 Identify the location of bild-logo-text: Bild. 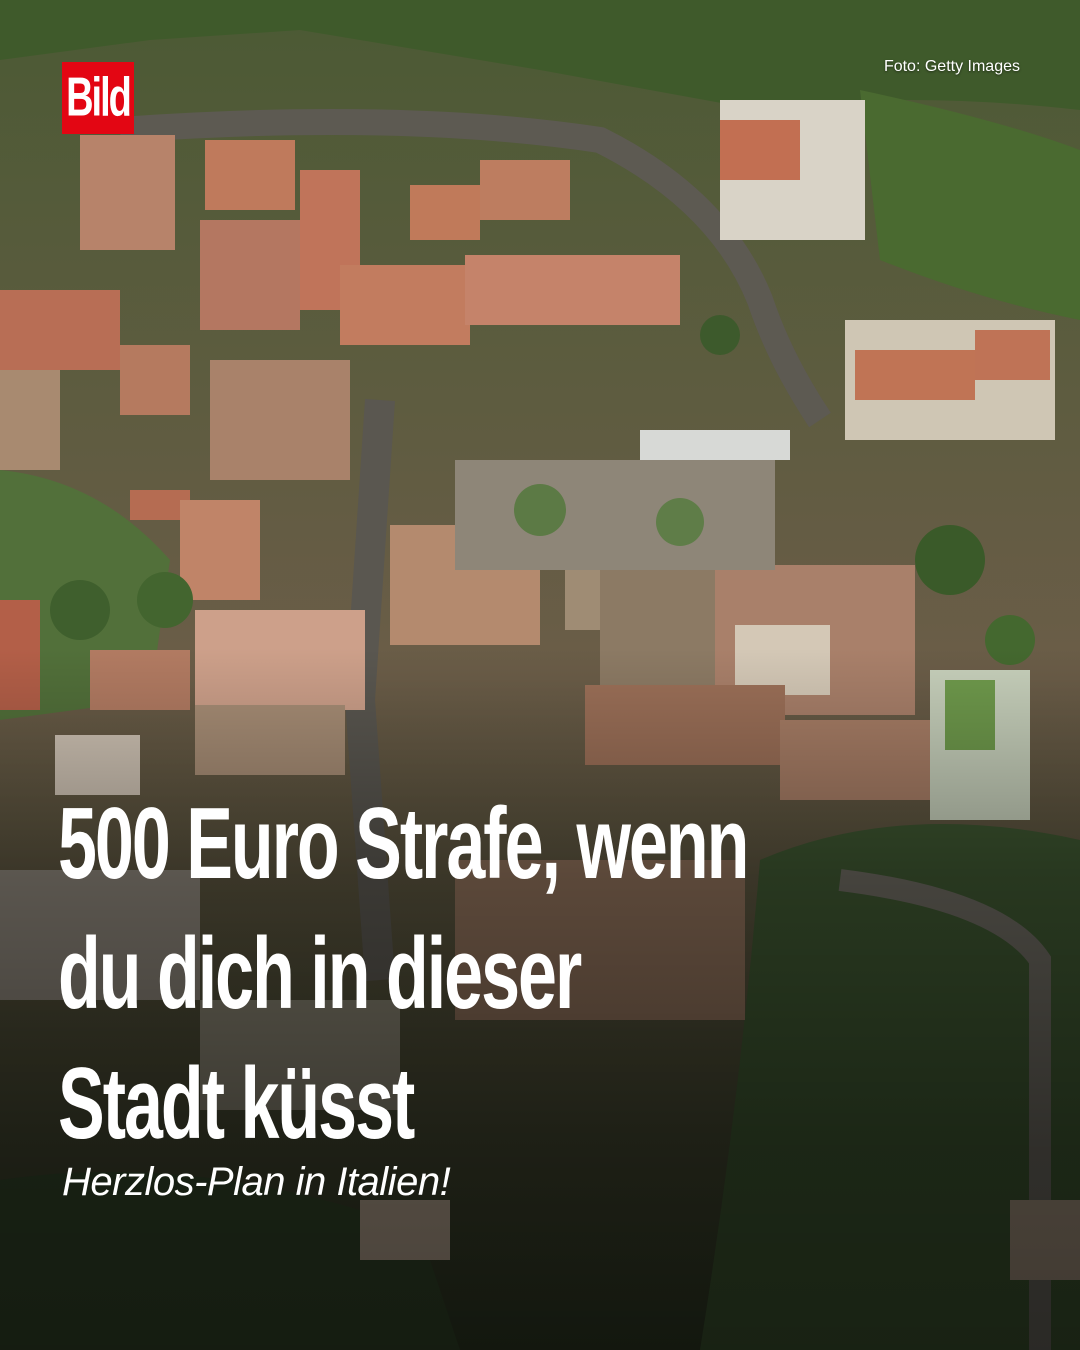
(99, 98).